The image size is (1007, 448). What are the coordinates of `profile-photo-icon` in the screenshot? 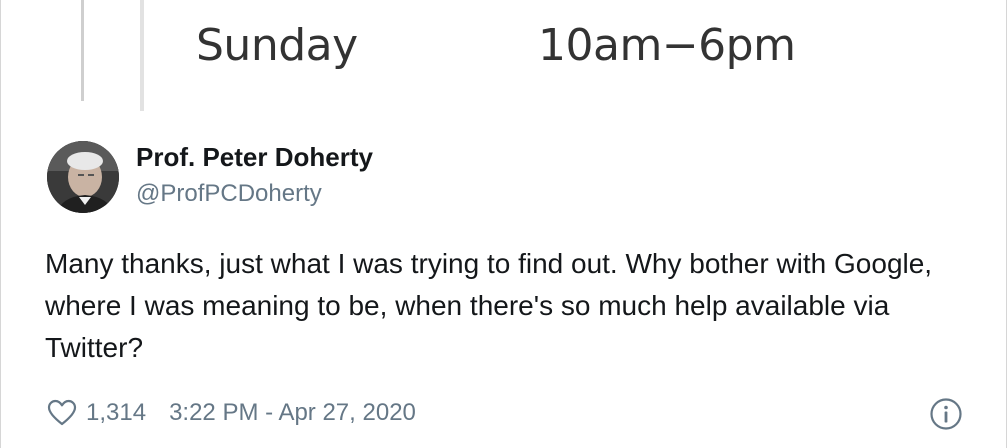 It's located at (83, 177).